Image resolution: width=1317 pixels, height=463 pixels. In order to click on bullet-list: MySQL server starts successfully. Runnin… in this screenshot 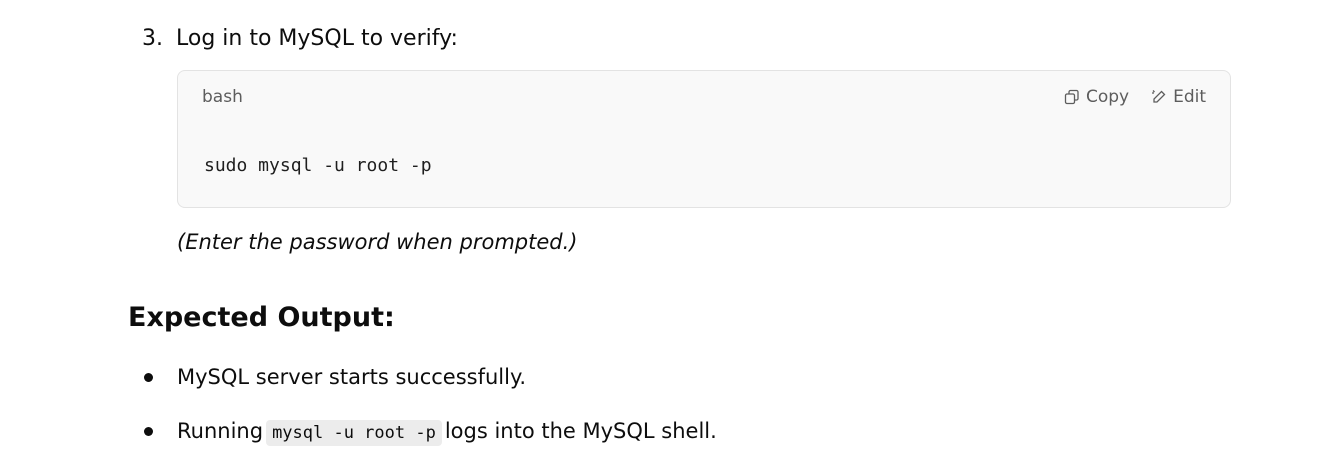, I will do `click(429, 404)`.